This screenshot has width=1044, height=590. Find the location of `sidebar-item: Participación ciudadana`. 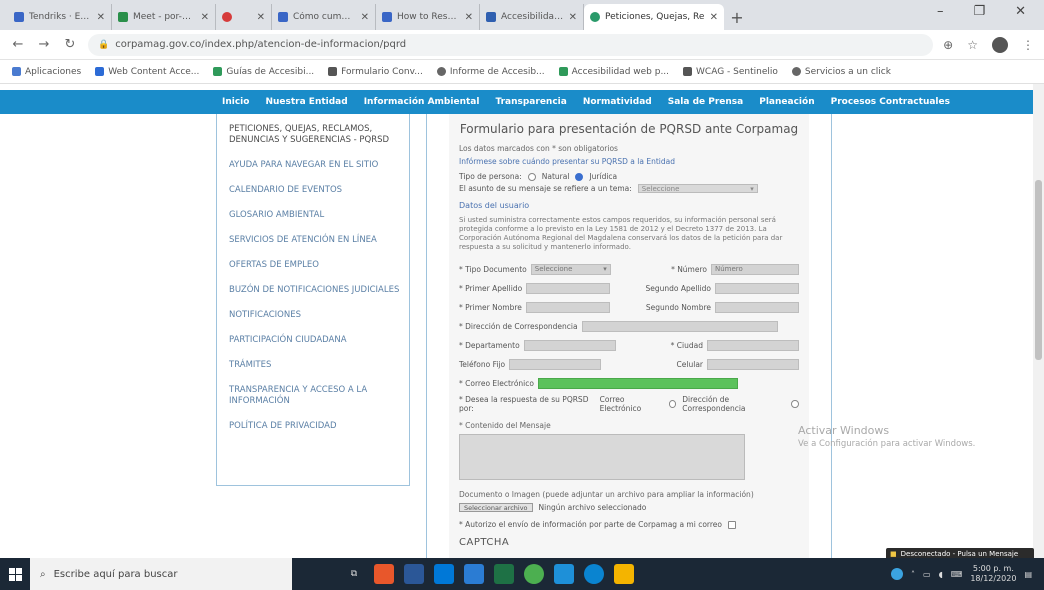

sidebar-item: Participación ciudadana is located at coordinates (315, 340).